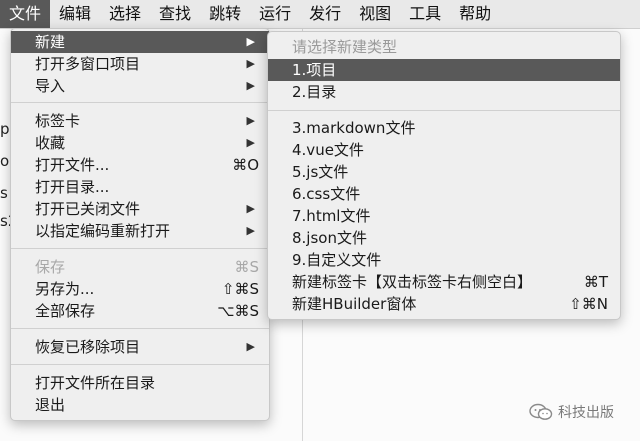 This screenshot has height=441, width=640. I want to click on menu-item-new-window: 新建HBuilder窗体 ⇧⌘N, so click(444, 304).